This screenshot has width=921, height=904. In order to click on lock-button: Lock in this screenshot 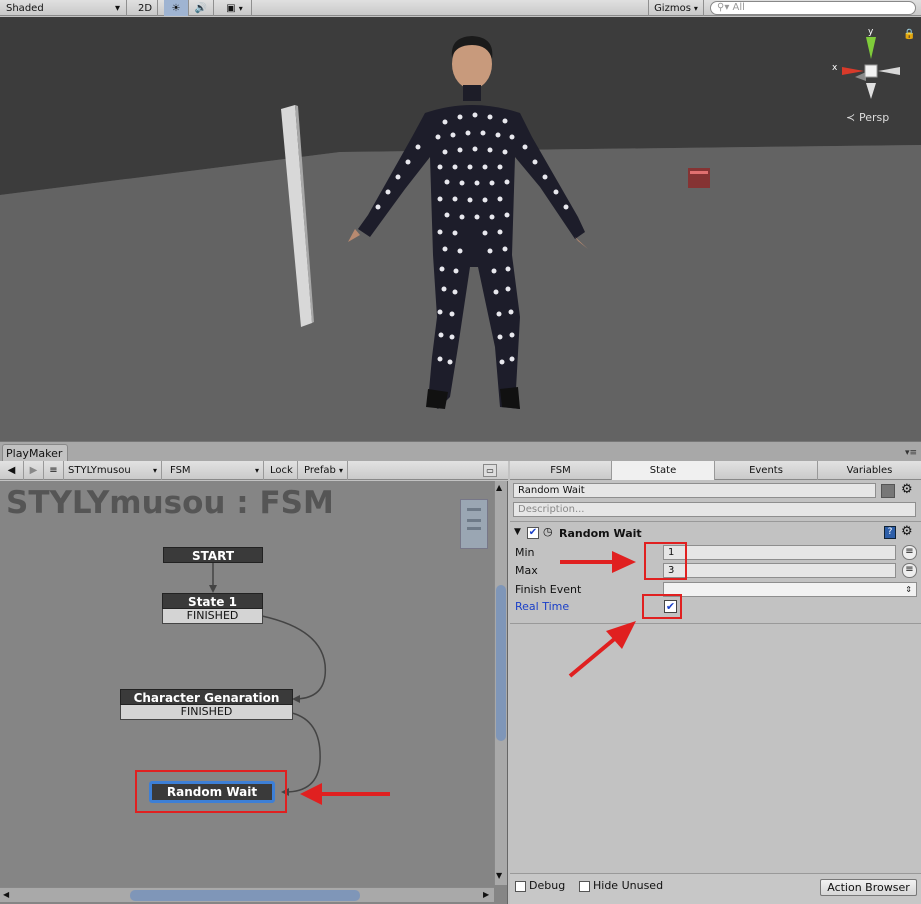, I will do `click(282, 470)`.